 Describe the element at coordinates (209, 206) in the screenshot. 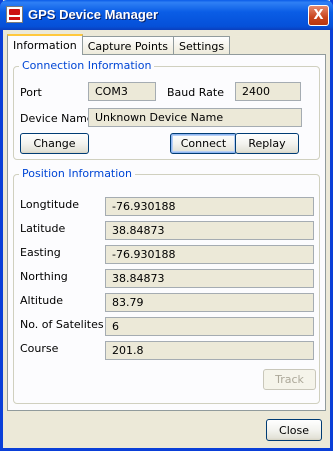

I see `longitude-field: -76.930188` at that location.